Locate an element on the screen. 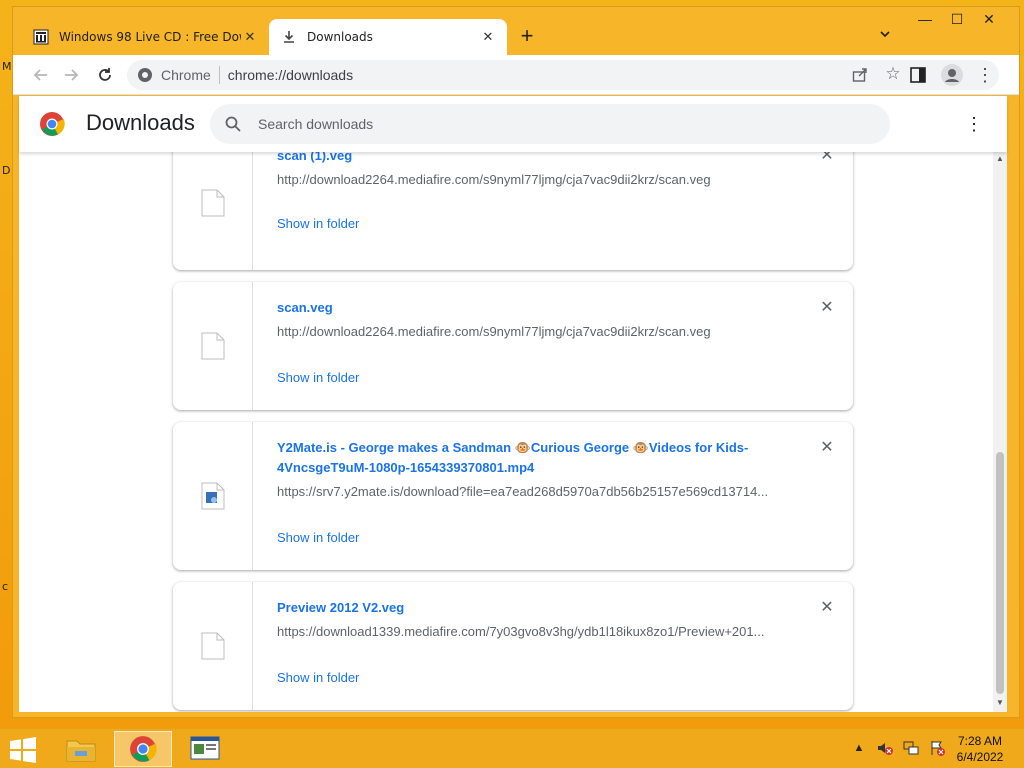 Image resolution: width=1024 pixels, height=768 pixels. omnibox-divider is located at coordinates (219, 75).